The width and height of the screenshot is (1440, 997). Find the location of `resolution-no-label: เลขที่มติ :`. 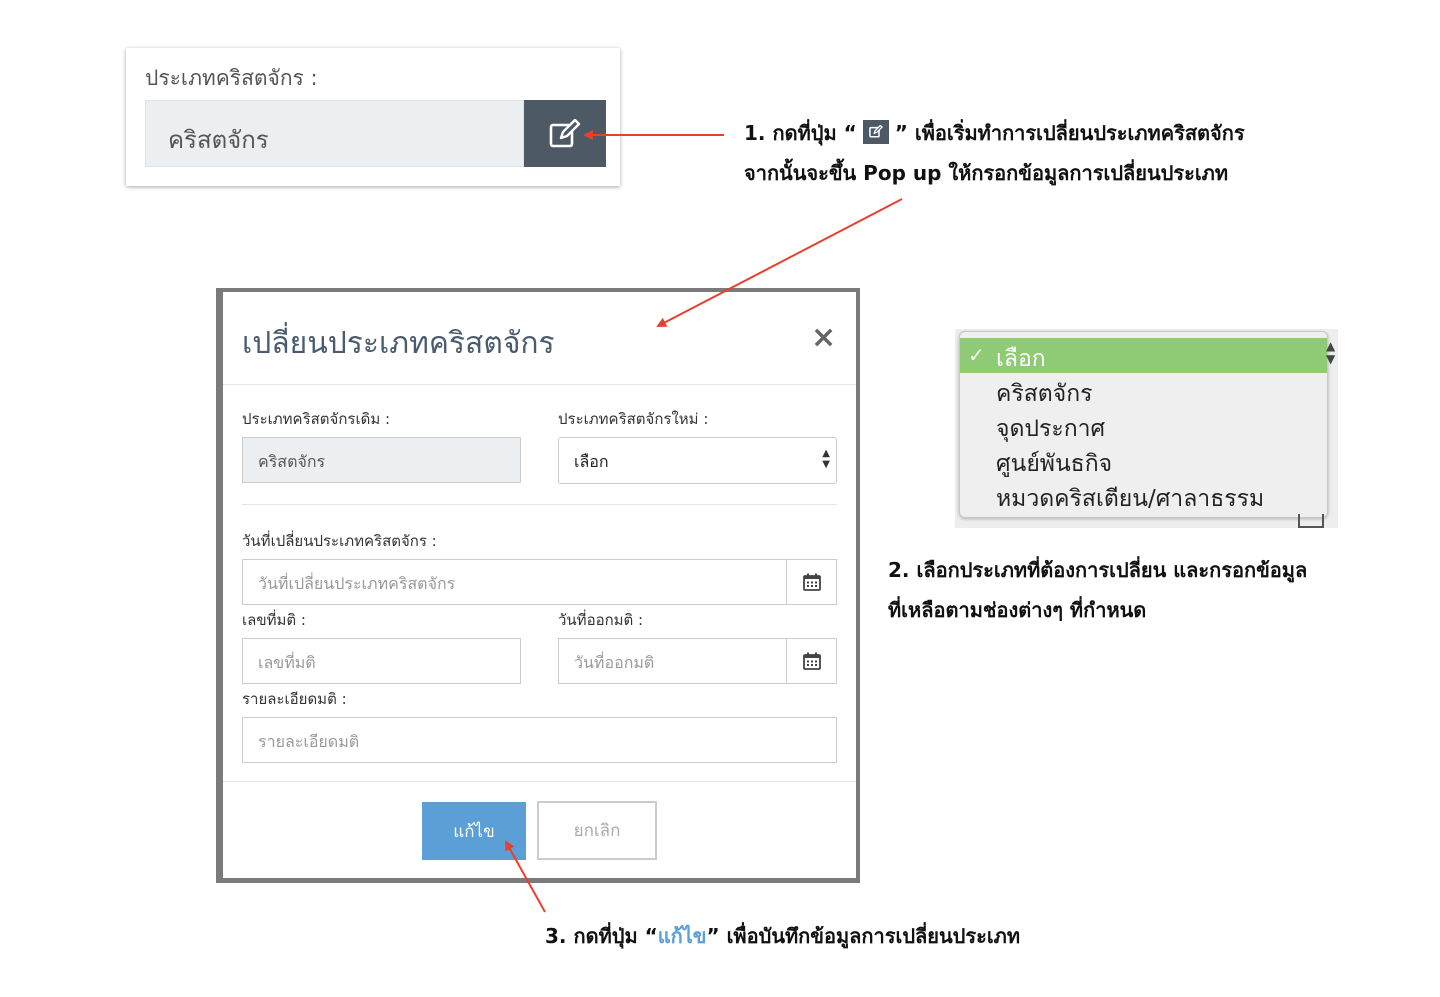

resolution-no-label: เลขที่มติ : is located at coordinates (274, 620).